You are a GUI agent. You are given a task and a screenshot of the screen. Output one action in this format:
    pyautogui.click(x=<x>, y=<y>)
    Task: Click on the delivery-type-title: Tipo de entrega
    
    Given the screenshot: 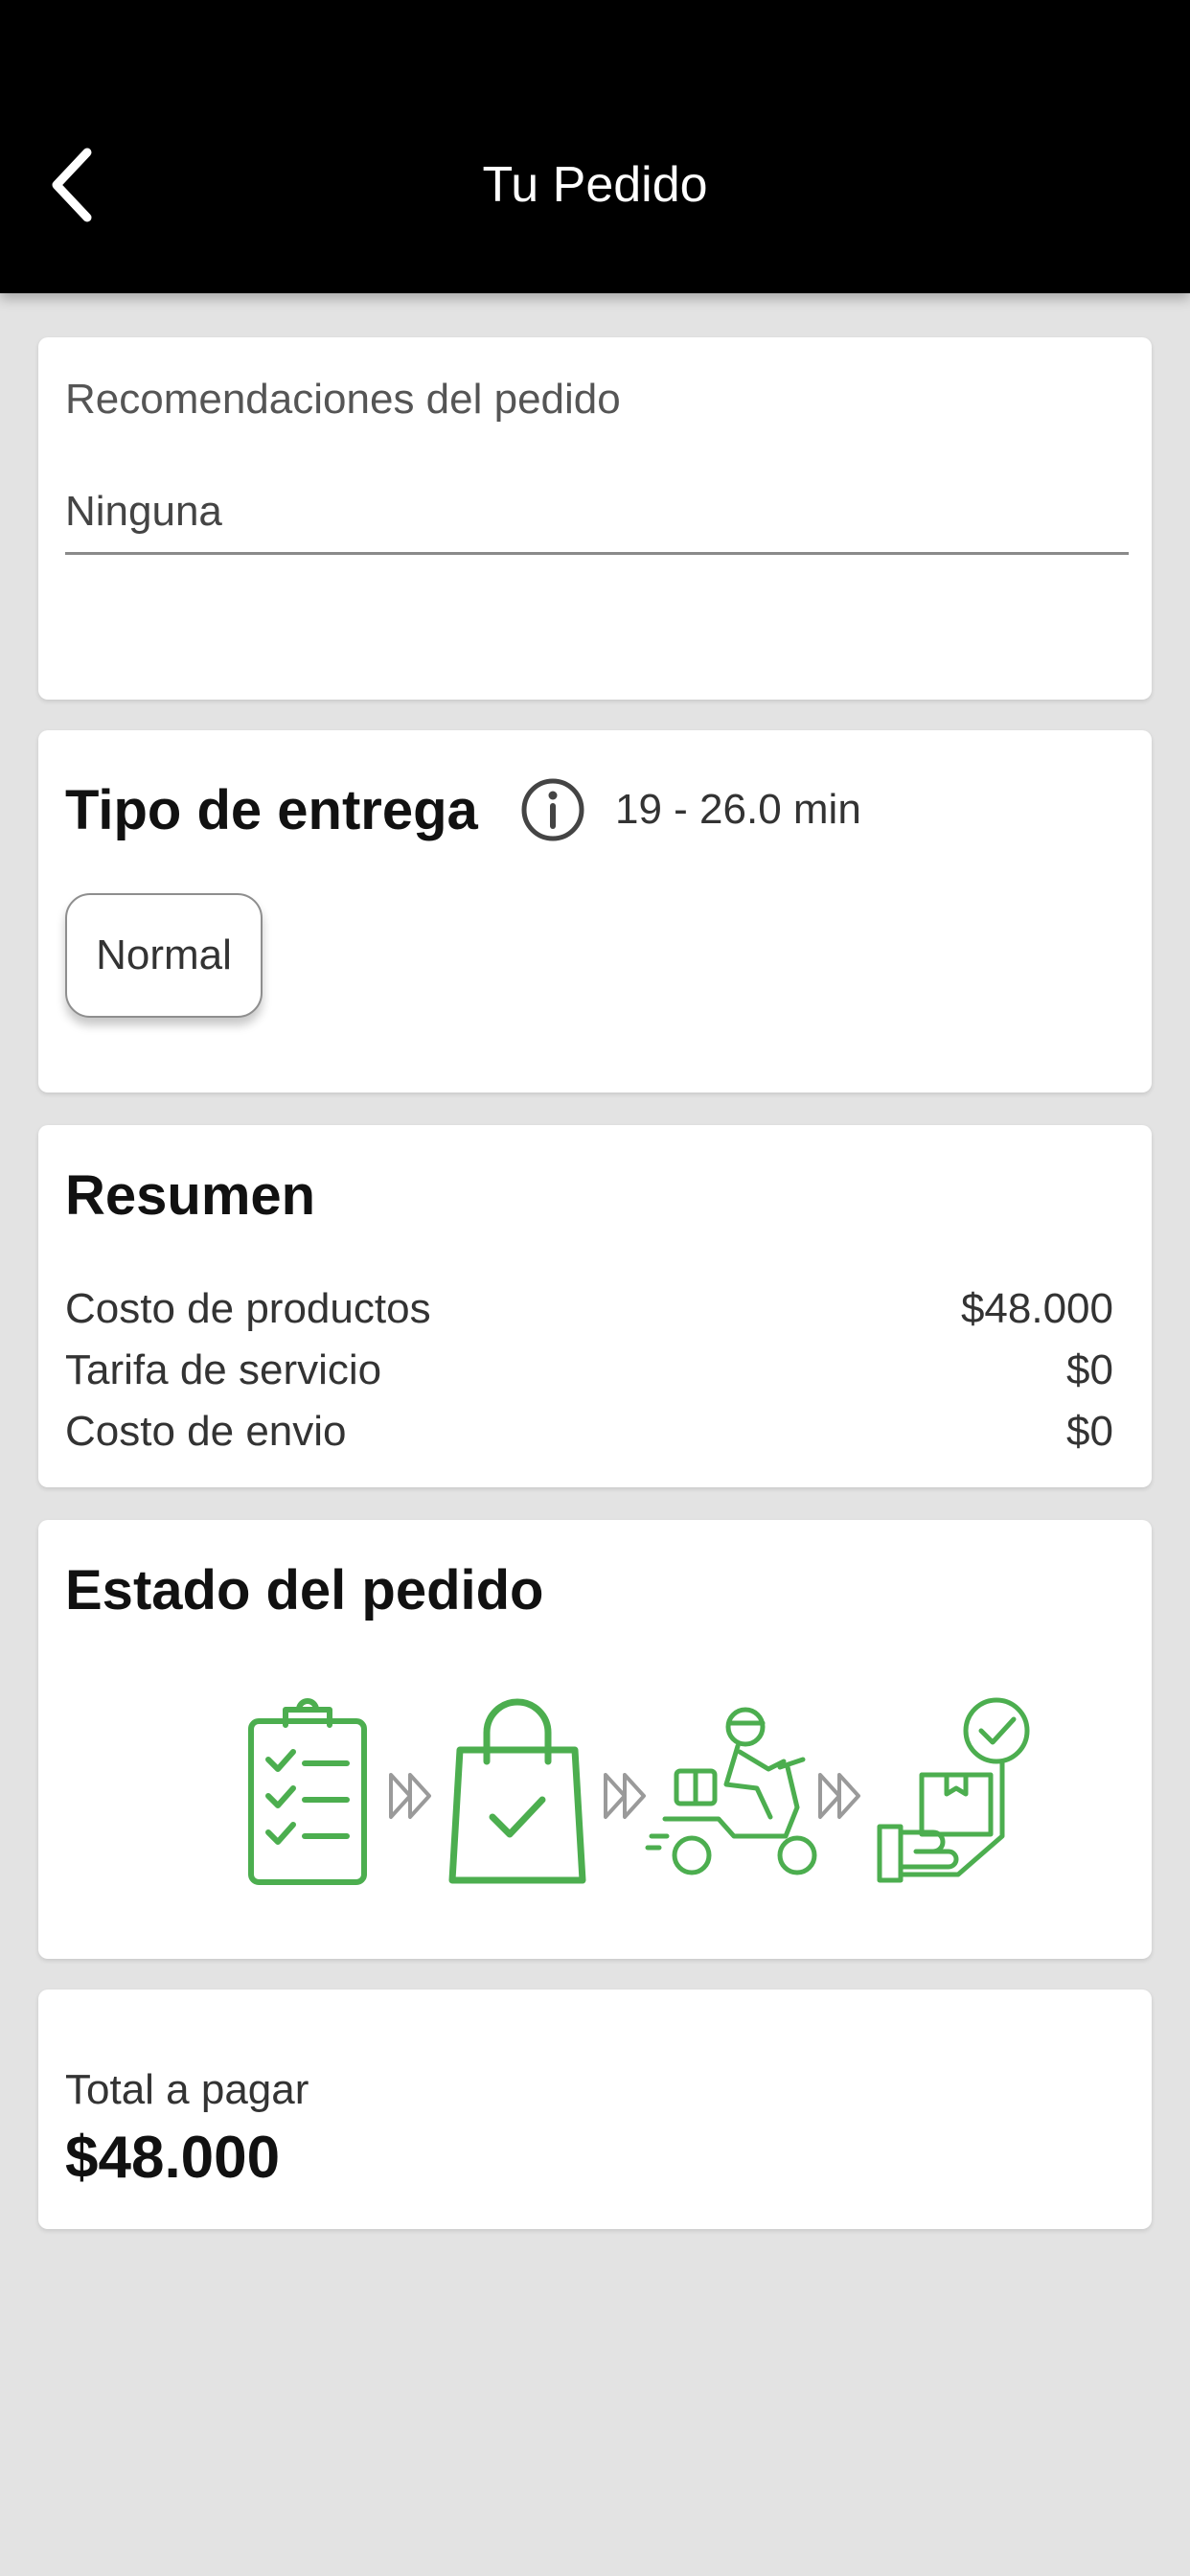 What is the action you would take?
    pyautogui.click(x=271, y=810)
    